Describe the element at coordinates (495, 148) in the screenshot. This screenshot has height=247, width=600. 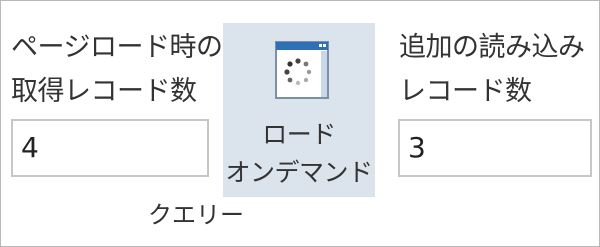
I see `additional-load-count-input: 3` at that location.